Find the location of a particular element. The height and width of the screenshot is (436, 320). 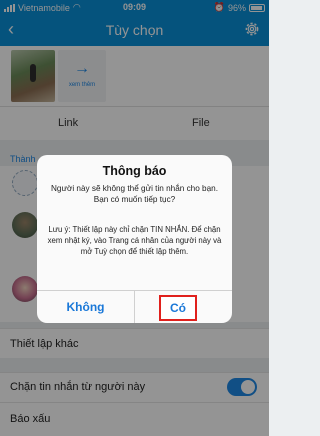

button-divider is located at coordinates (134, 307).